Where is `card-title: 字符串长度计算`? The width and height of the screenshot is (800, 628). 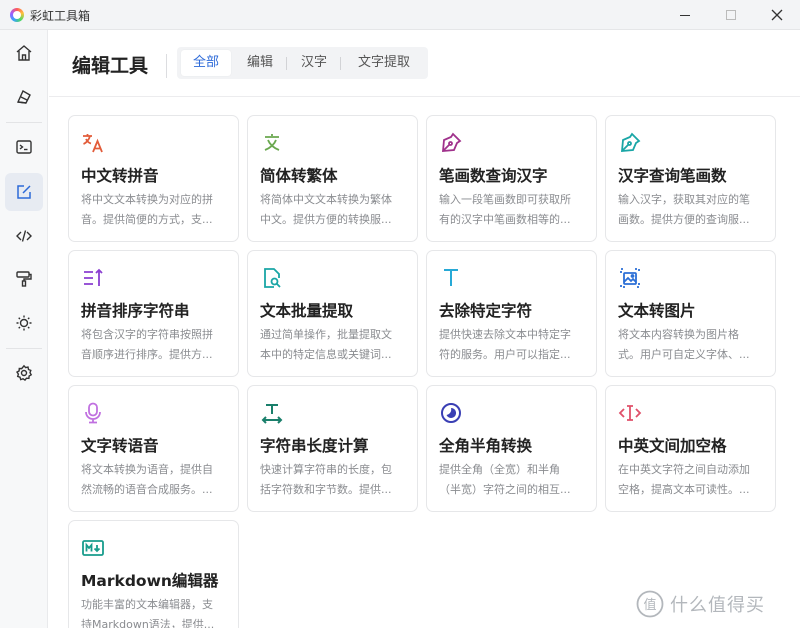
card-title: 字符串长度计算 is located at coordinates (314, 446).